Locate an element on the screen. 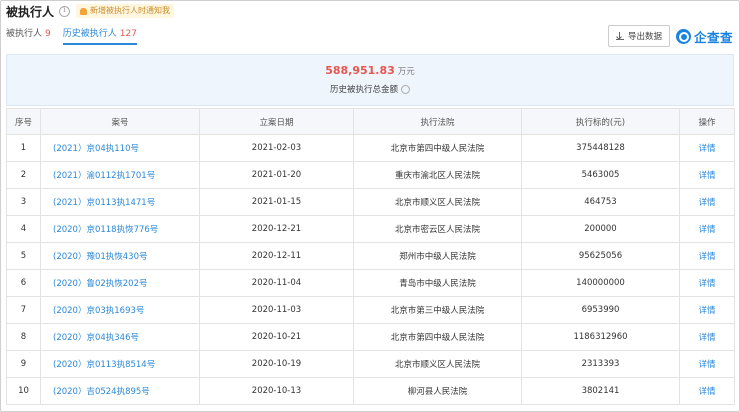 This screenshot has height=412, width=740. logo-text: 企查查 is located at coordinates (714, 37).